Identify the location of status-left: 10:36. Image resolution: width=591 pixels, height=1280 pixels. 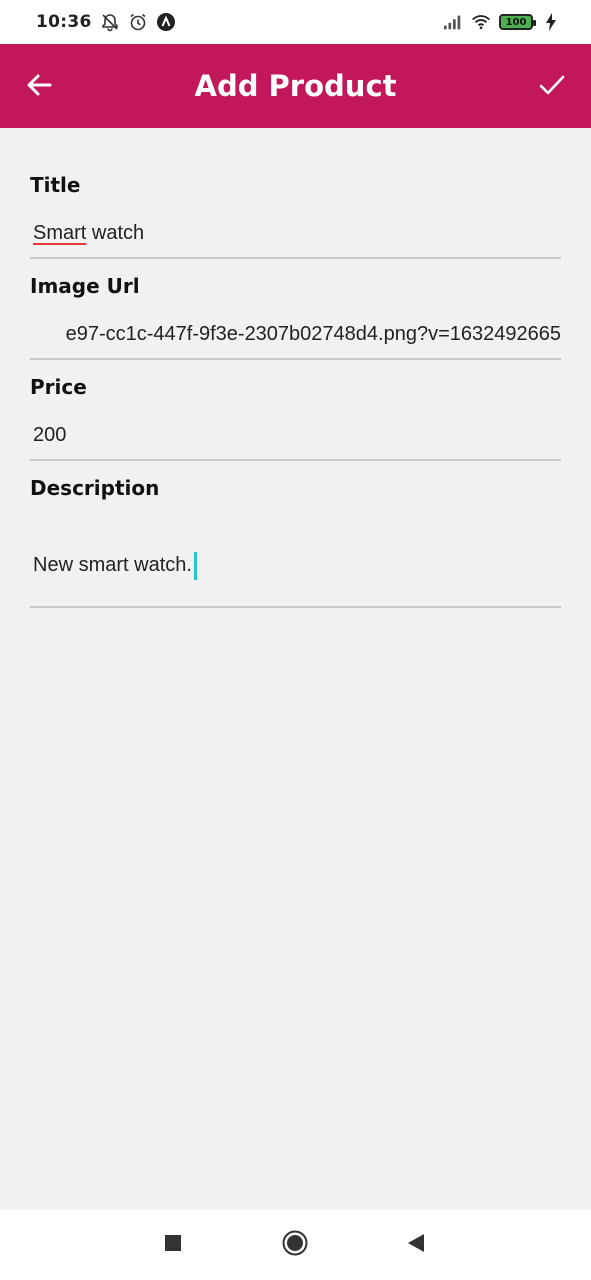
(106, 22).